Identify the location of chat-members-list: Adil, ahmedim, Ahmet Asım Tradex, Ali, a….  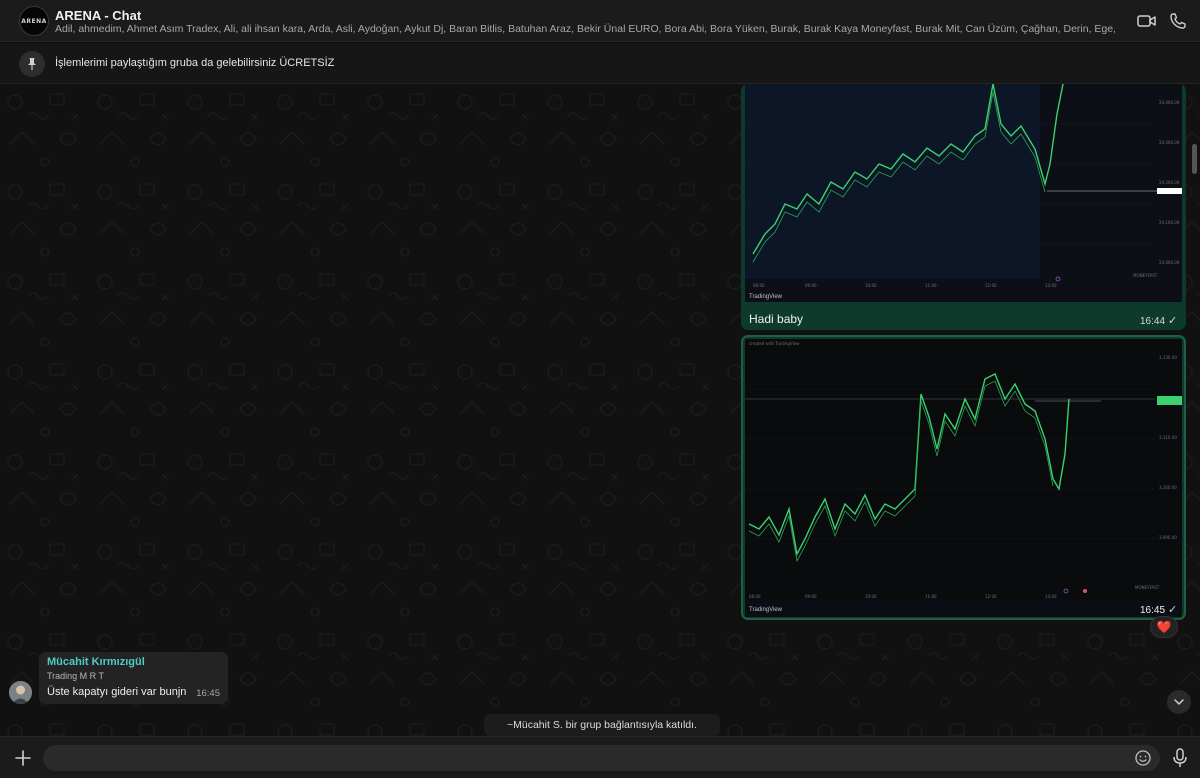
(585, 29).